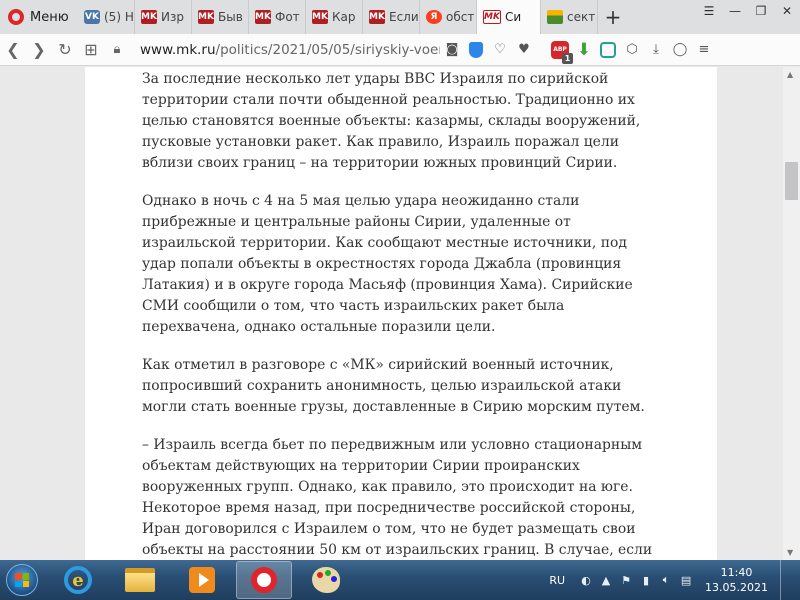 This screenshot has height=600, width=800. What do you see at coordinates (13, 50) in the screenshot?
I see `back-arrow-icon: ❮` at bounding box center [13, 50].